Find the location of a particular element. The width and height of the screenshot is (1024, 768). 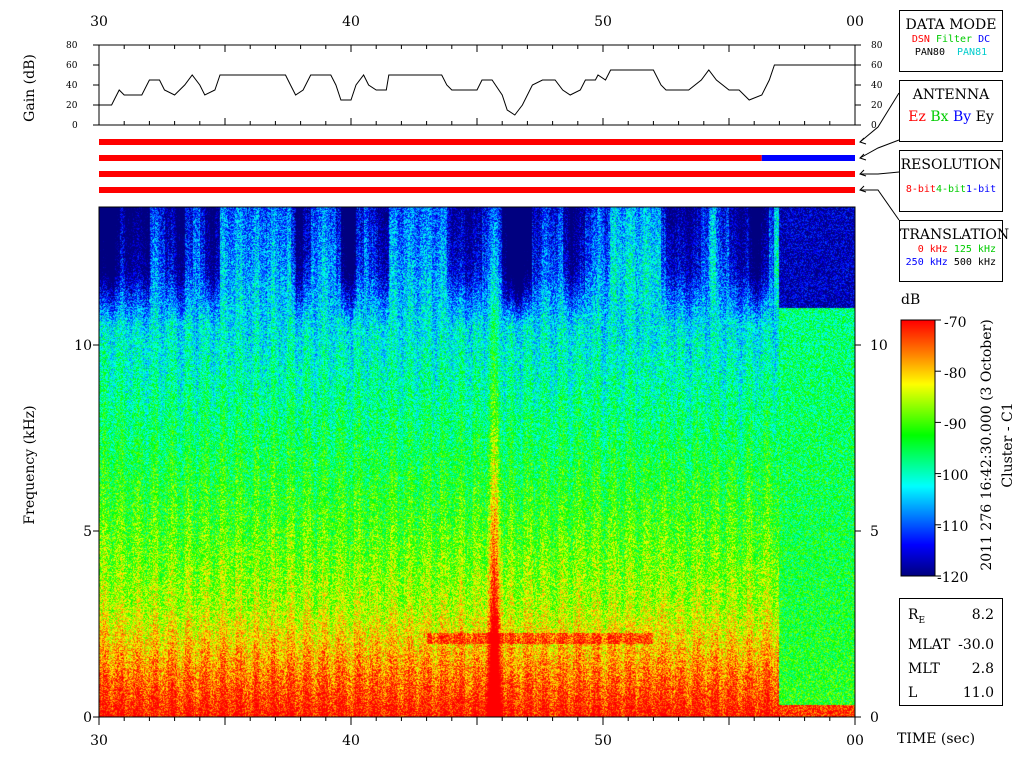

freq-tick-right: 5 is located at coordinates (874, 532).